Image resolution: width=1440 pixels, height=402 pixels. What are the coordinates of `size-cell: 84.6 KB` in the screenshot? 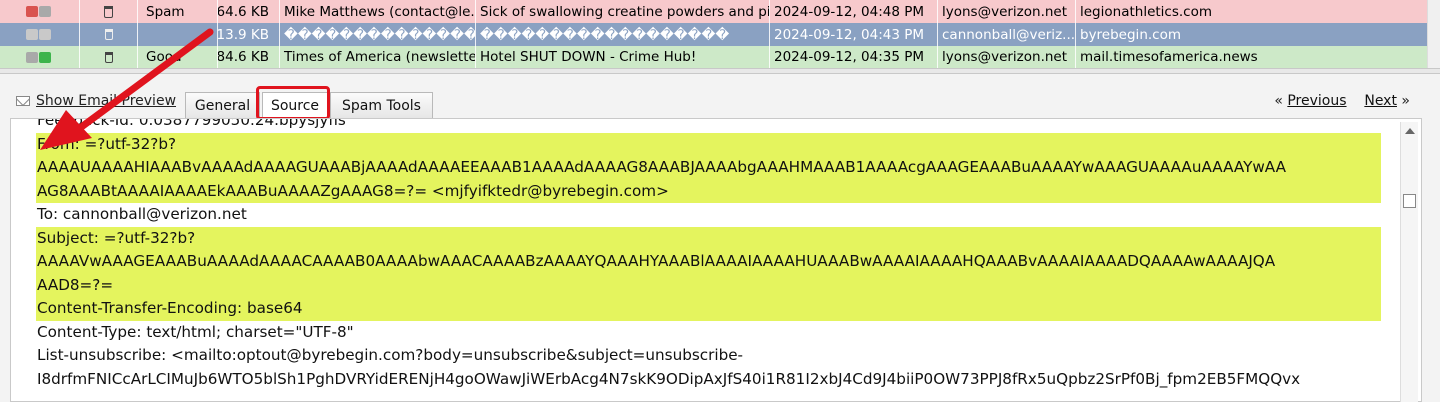 It's located at (249, 57).